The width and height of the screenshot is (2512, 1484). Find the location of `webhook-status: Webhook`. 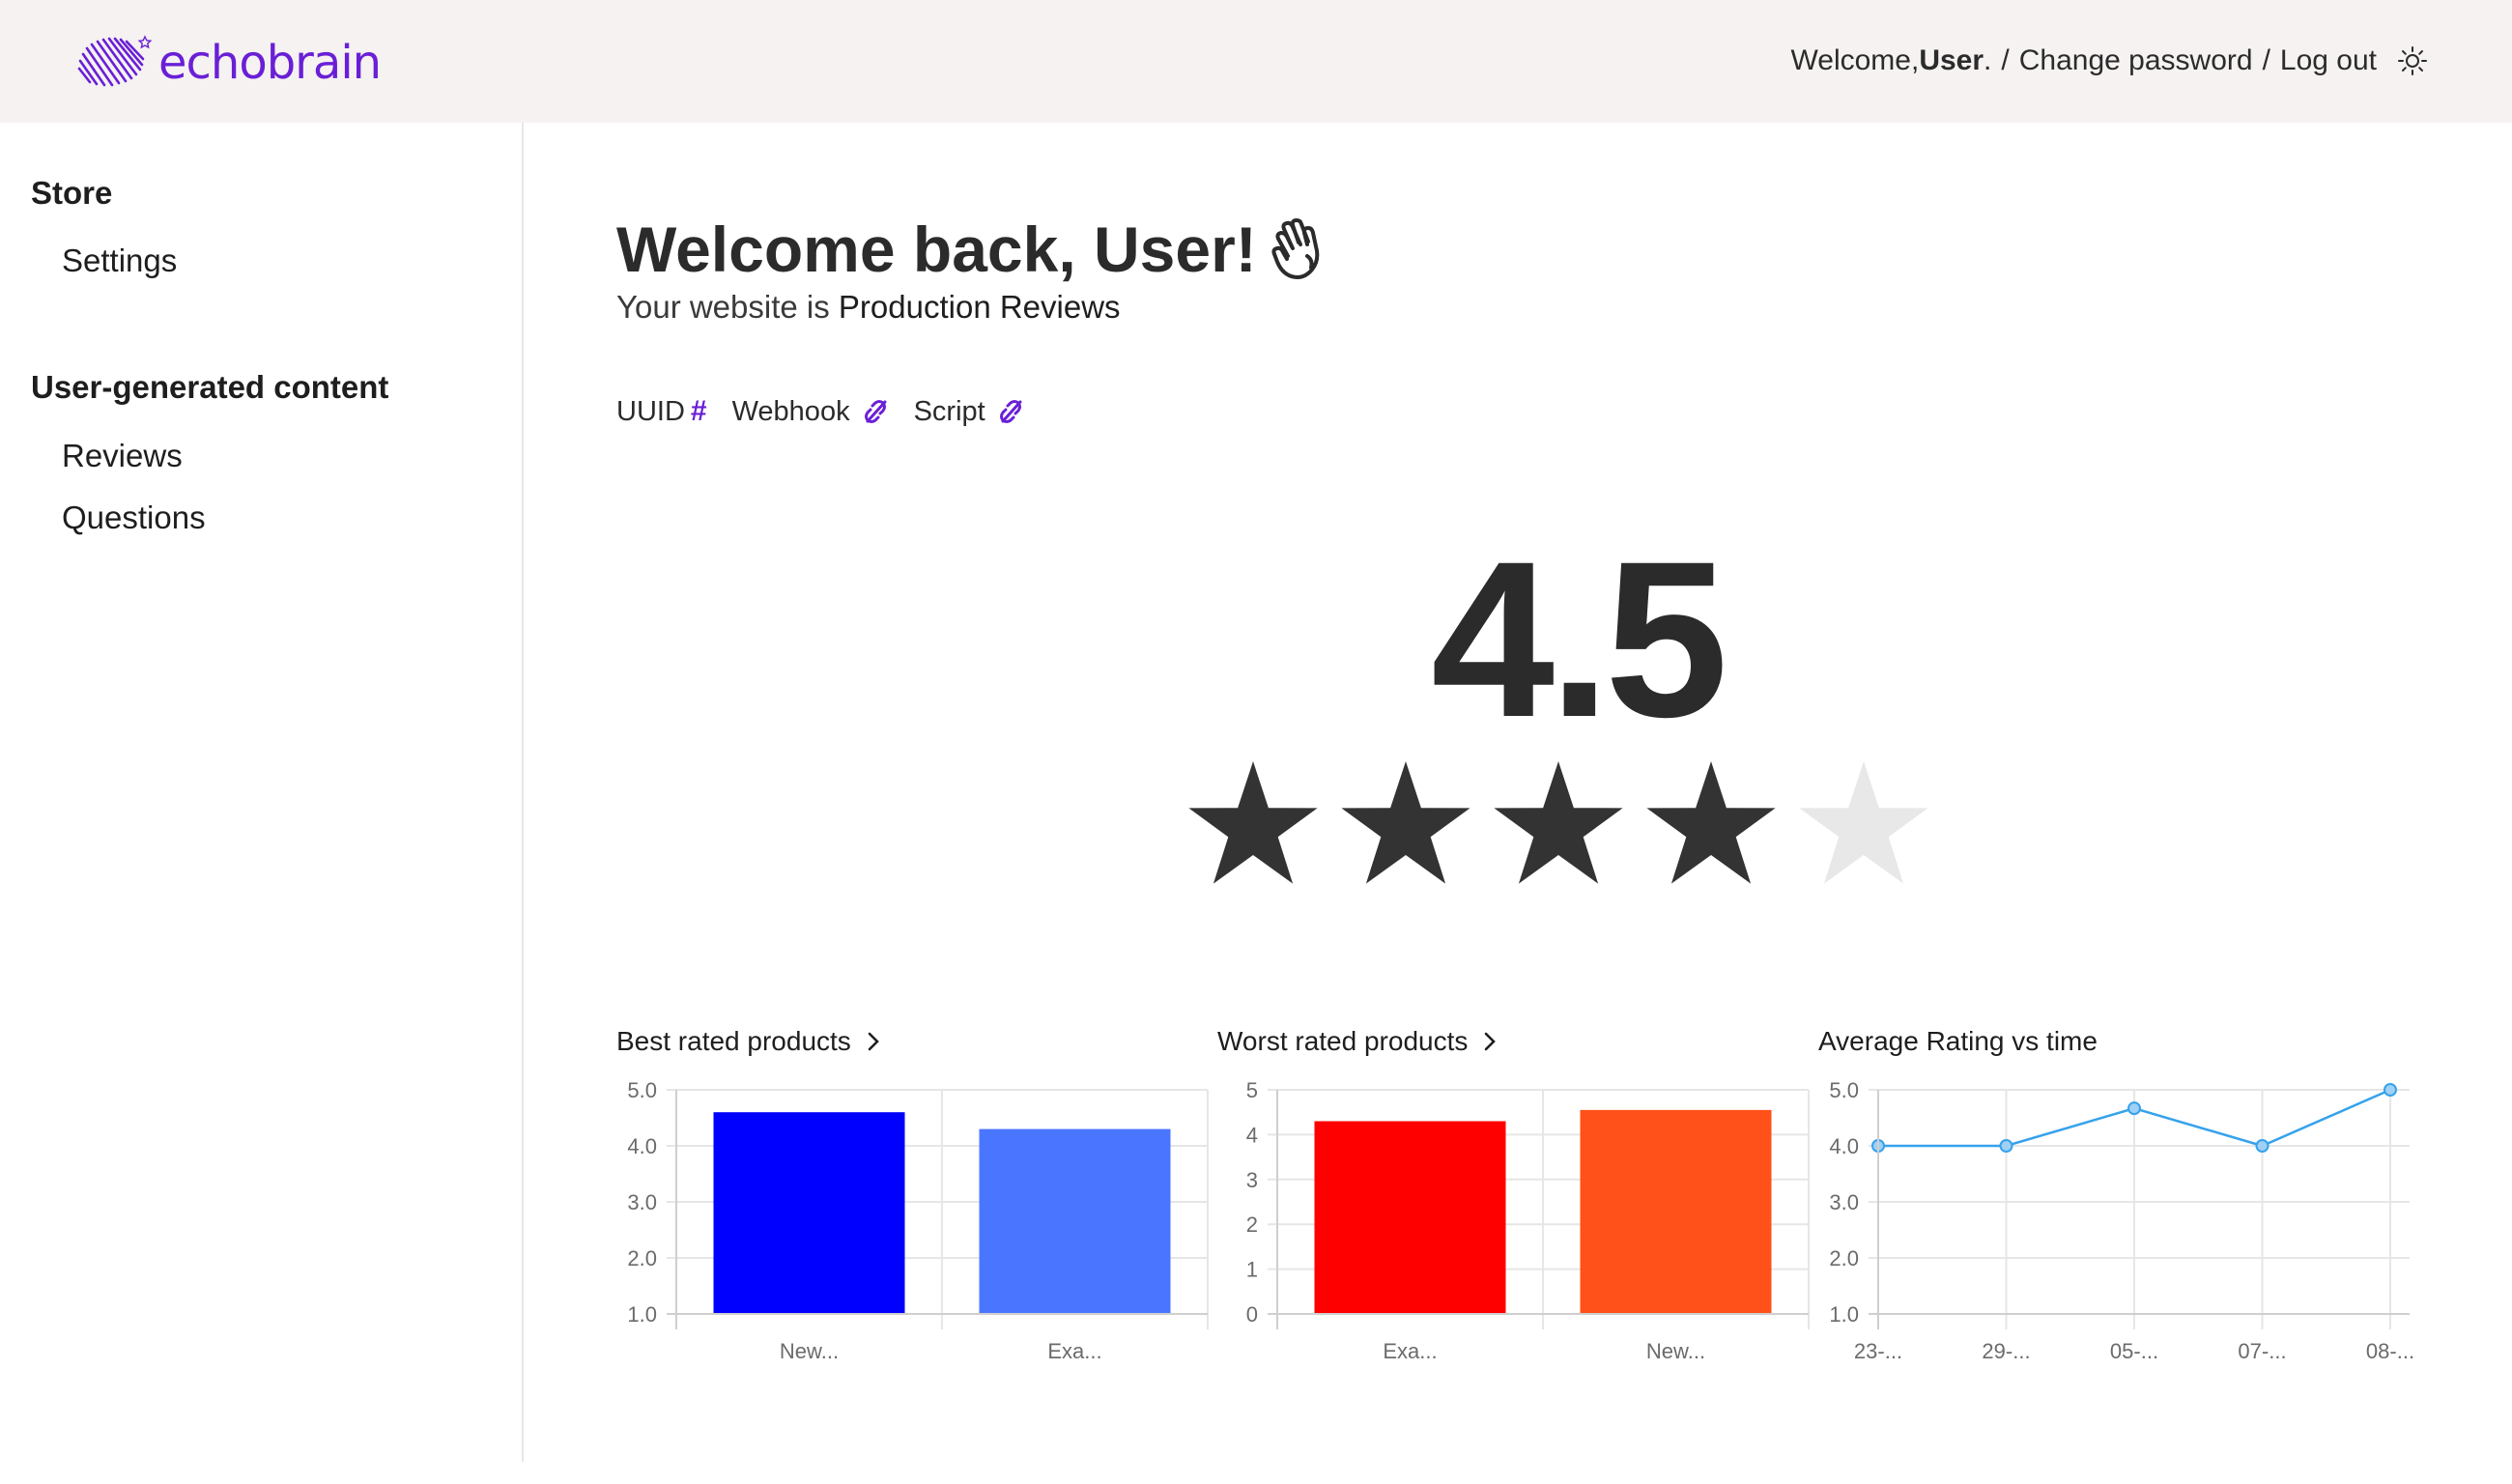

webhook-status: Webhook is located at coordinates (811, 412).